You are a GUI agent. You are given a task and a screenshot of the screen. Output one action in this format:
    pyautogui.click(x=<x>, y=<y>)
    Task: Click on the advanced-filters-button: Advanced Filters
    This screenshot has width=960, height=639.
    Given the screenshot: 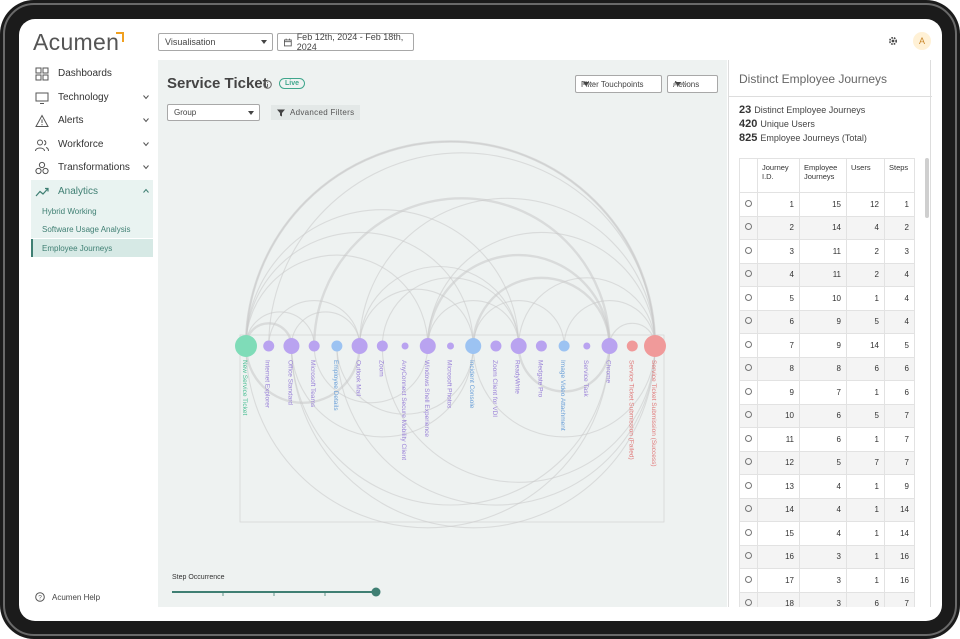 What is the action you would take?
    pyautogui.click(x=316, y=112)
    